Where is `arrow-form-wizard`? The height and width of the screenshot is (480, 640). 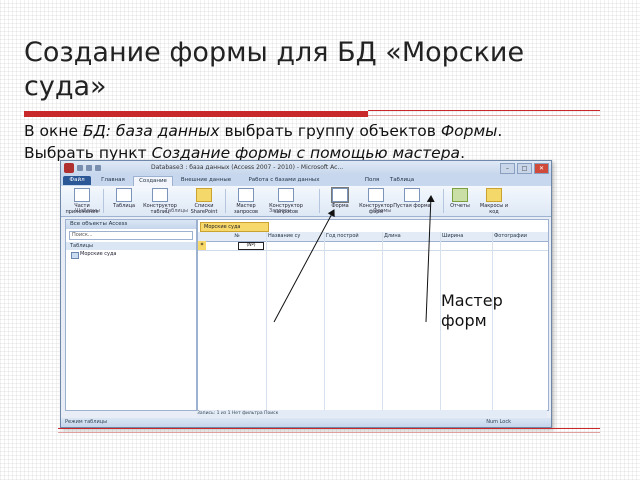
arrow-form-wizard is located at coordinates (430, 259).